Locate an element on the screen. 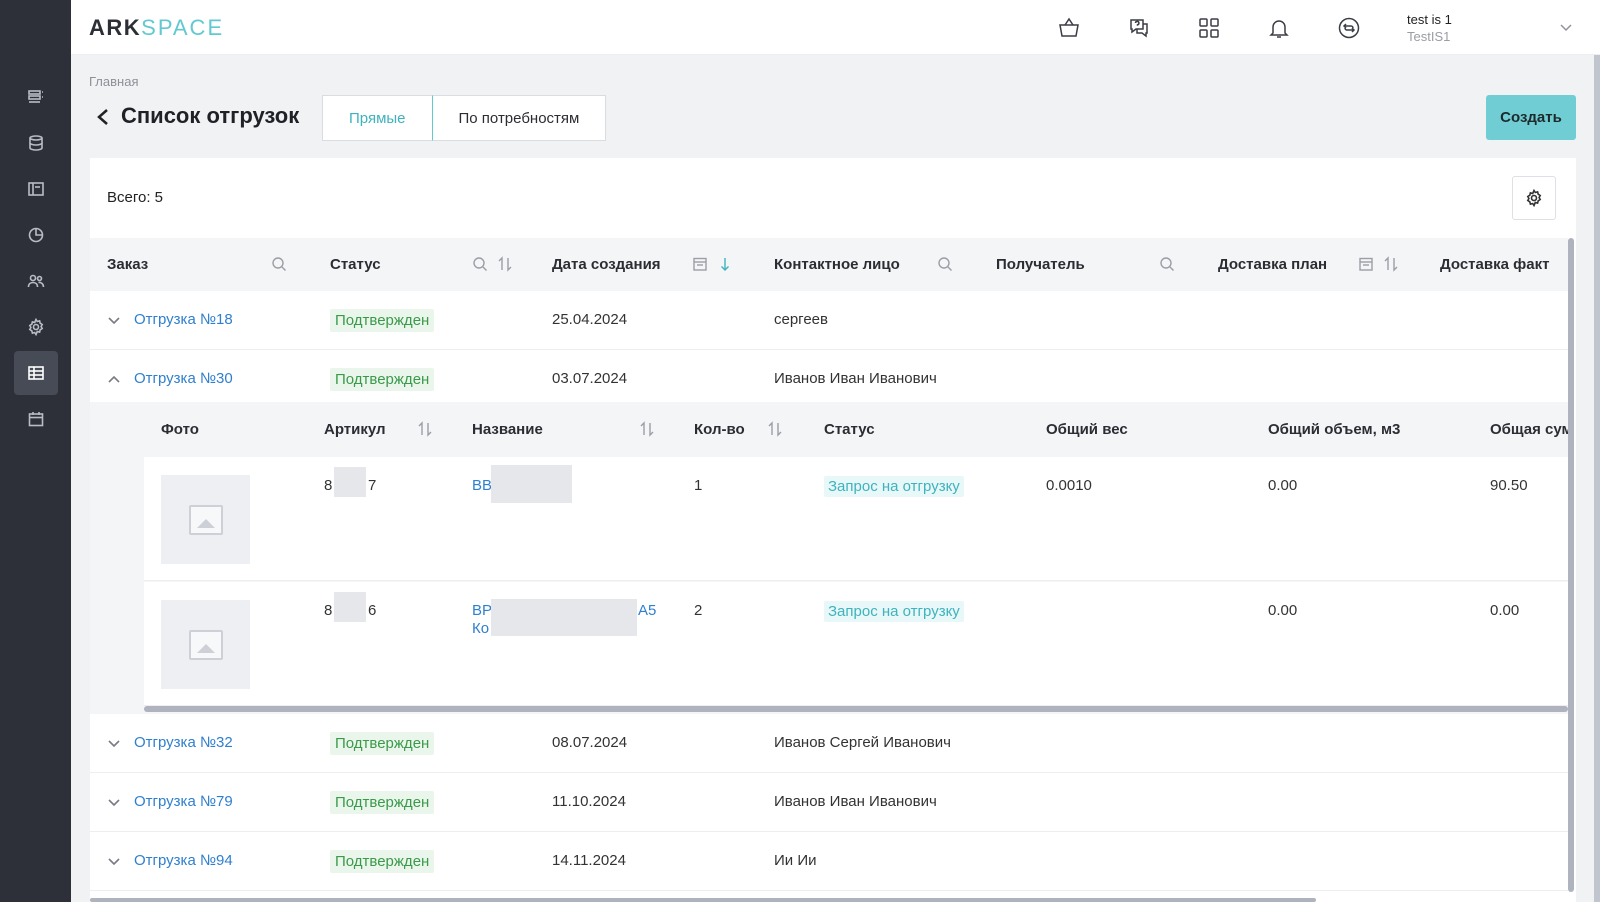 This screenshot has height=902, width=1600. delivery-plan-filter-button is located at coordinates (1366, 264).